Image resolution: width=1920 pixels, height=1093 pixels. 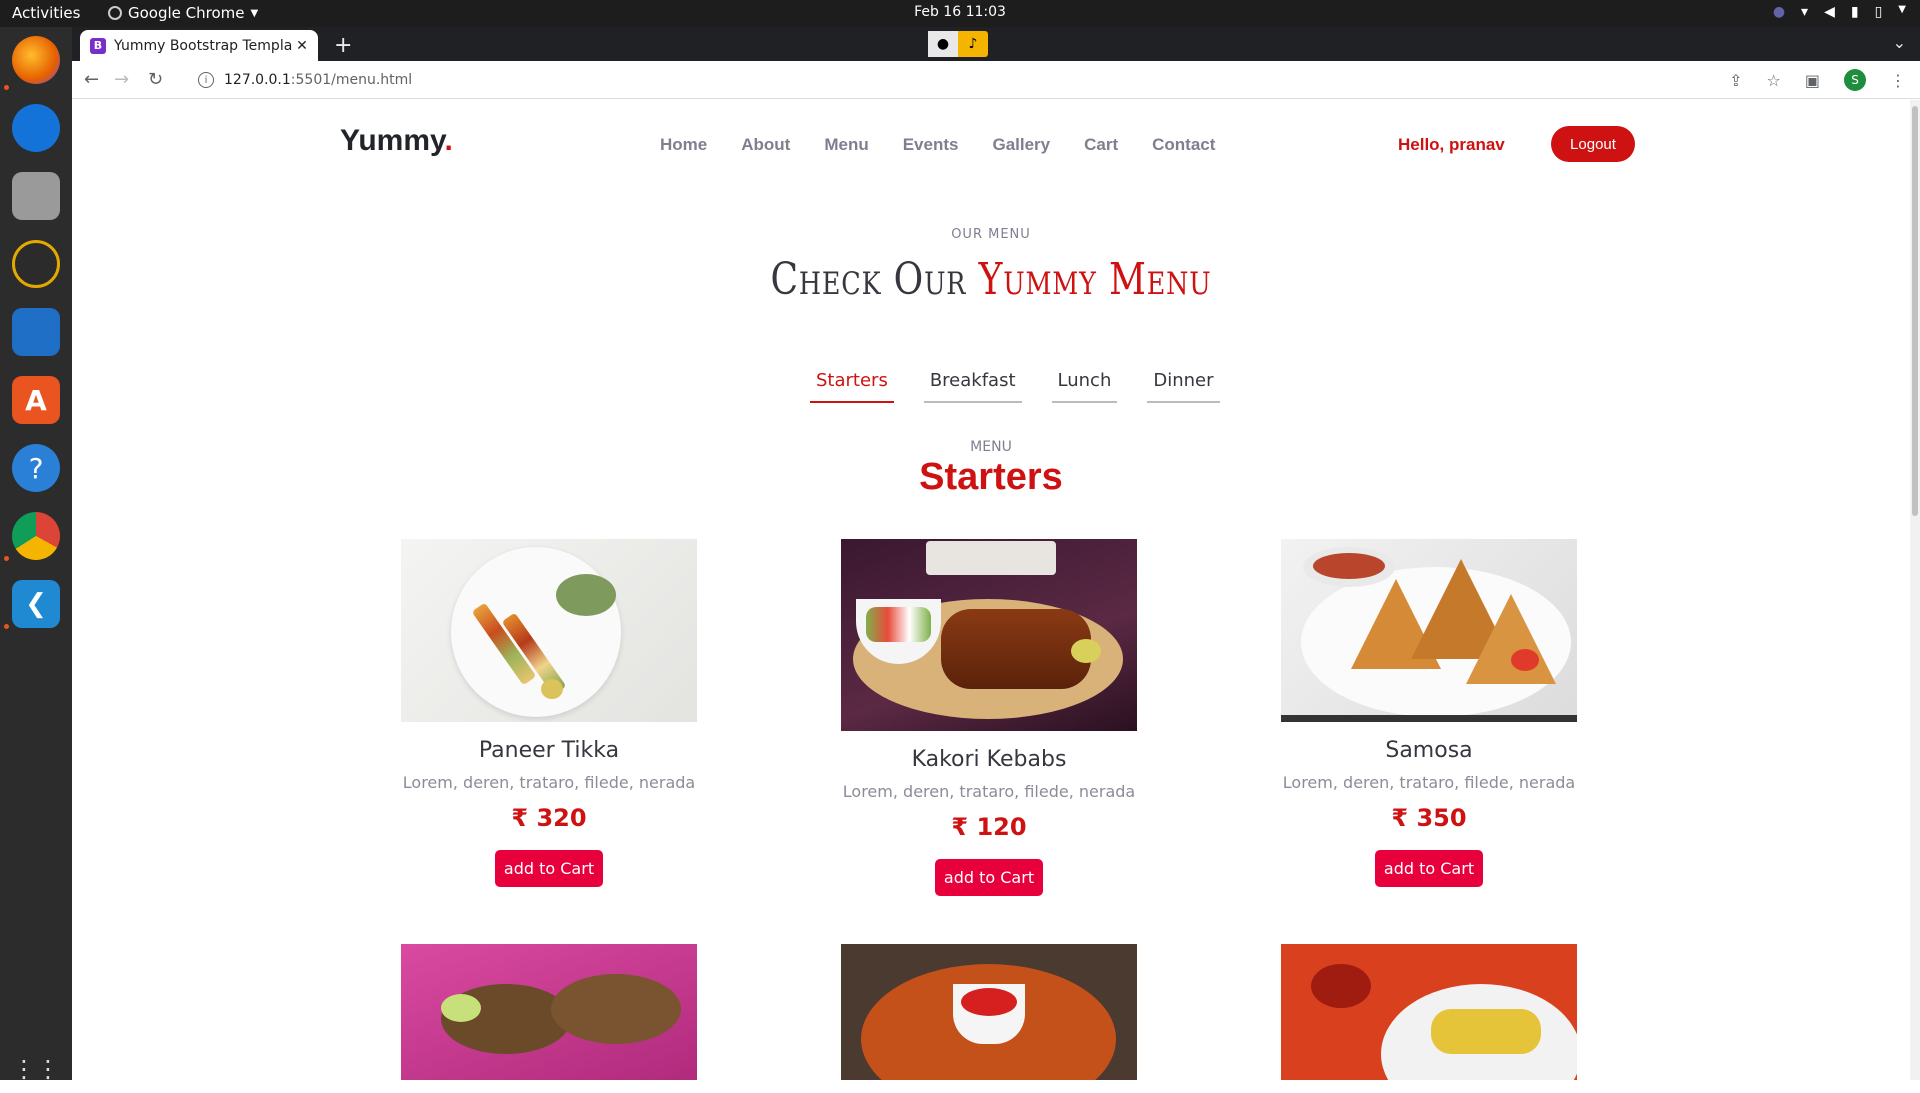 What do you see at coordinates (765, 145) in the screenshot?
I see `nav-about: About` at bounding box center [765, 145].